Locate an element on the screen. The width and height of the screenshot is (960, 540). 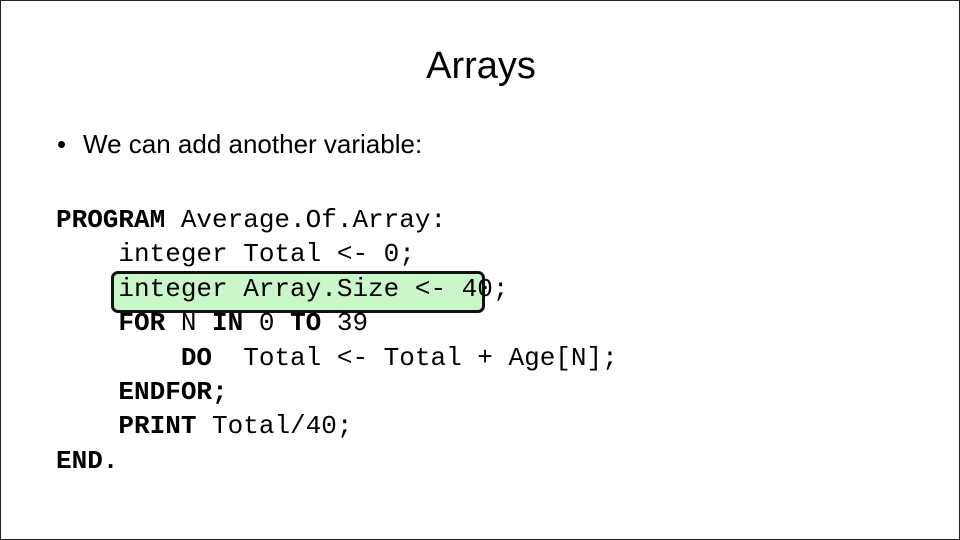
code-text: Average.Of.Array: is located at coordinates (306, 220).